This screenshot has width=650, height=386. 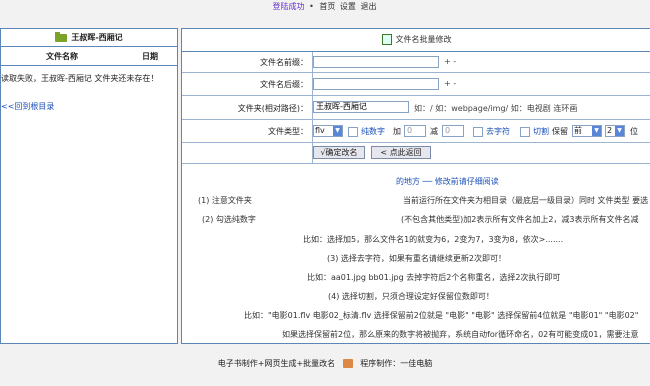 I want to click on subtract-input: 0, so click(x=453, y=131).